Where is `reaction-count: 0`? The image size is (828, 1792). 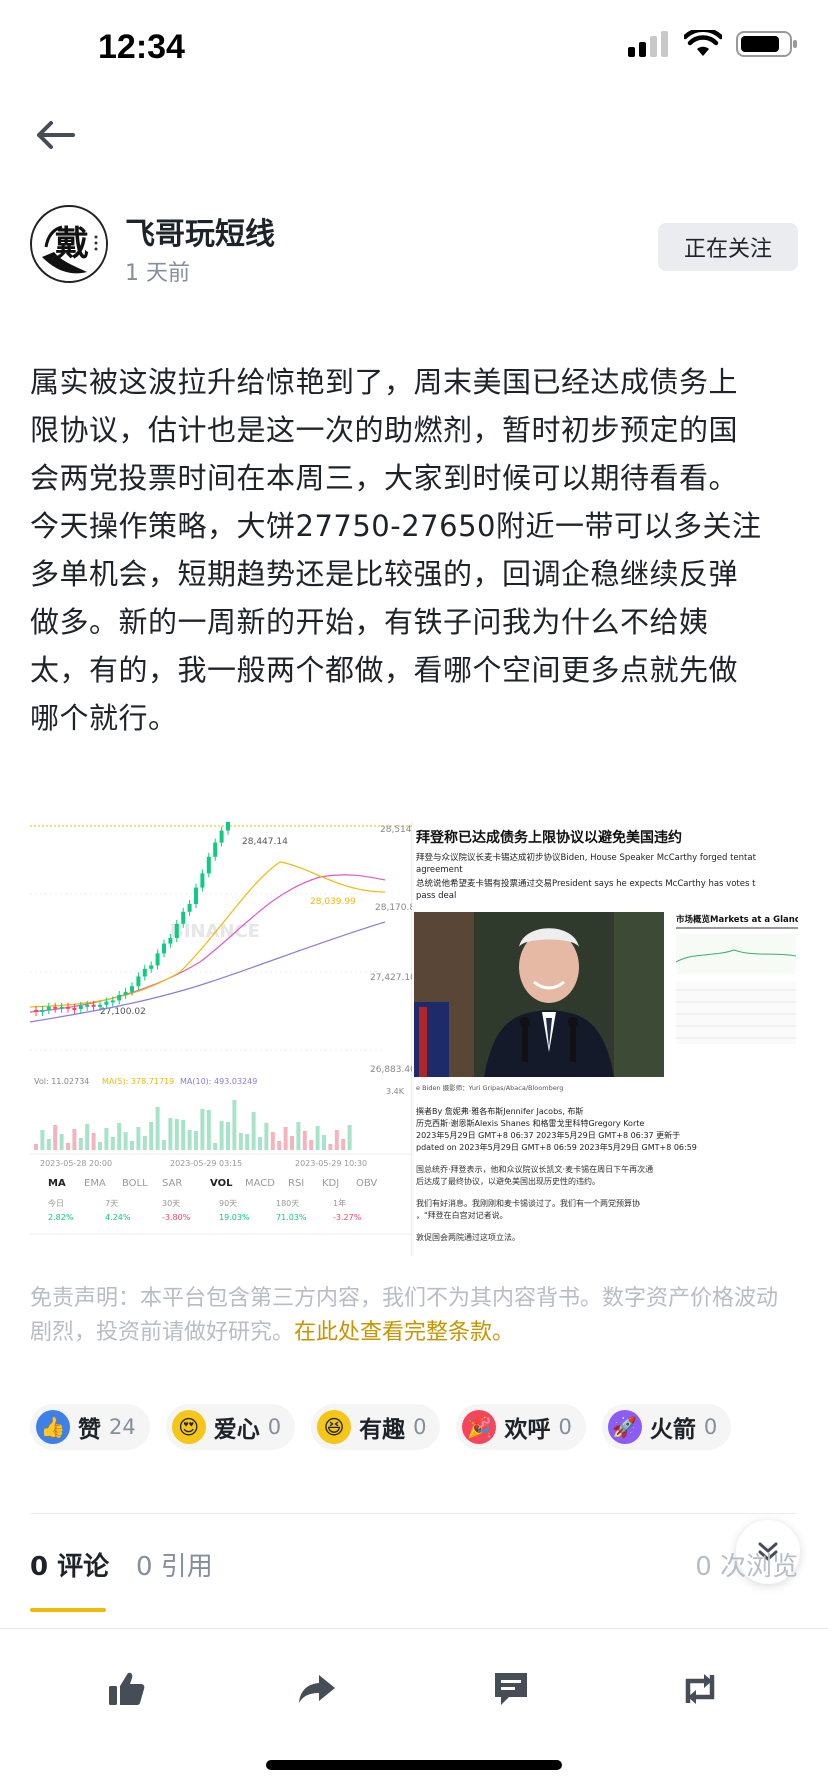 reaction-count: 0 is located at coordinates (710, 1427).